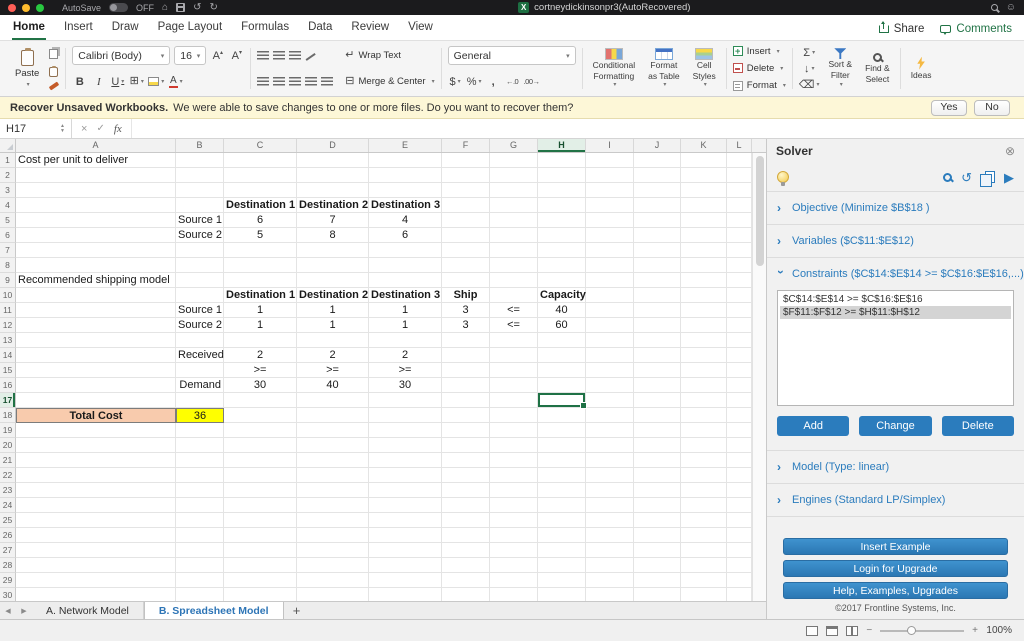  Describe the element at coordinates (657, 580) in the screenshot. I see `cell-J29` at that location.